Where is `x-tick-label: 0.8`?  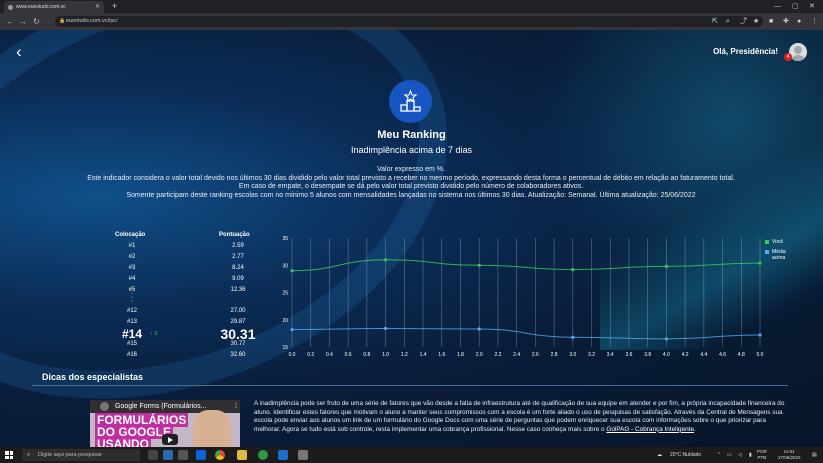
x-tick-label: 0.8 is located at coordinates (366, 355).